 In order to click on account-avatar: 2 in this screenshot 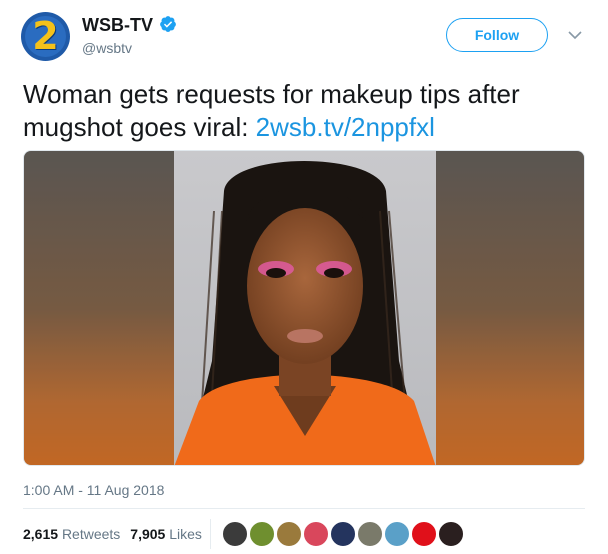, I will do `click(45, 36)`.